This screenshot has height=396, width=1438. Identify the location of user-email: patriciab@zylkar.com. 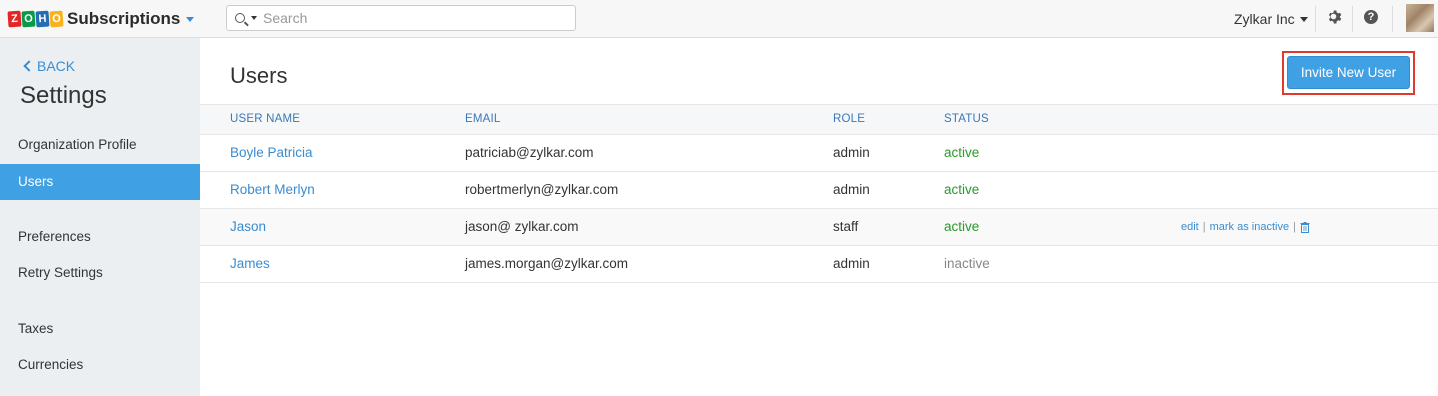
(529, 152).